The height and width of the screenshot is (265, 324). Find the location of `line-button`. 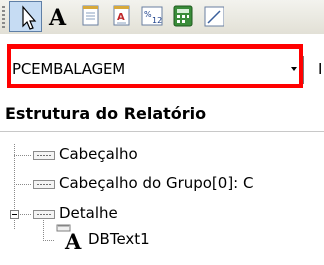

line-button is located at coordinates (212, 16).